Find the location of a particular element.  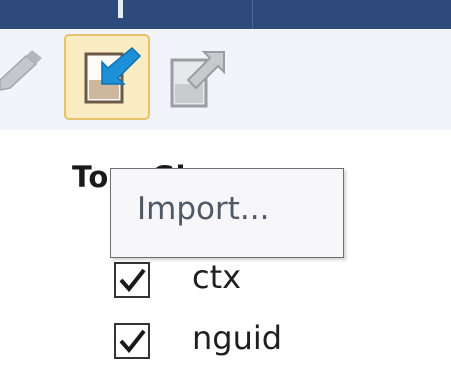

row-label: nguid is located at coordinates (237, 338).